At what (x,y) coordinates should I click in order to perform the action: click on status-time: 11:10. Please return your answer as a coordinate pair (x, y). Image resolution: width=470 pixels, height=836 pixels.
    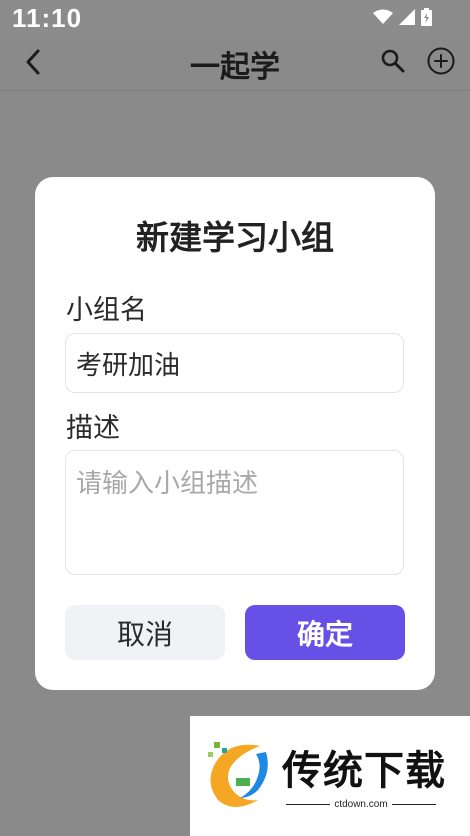
    Looking at the image, I should click on (47, 18).